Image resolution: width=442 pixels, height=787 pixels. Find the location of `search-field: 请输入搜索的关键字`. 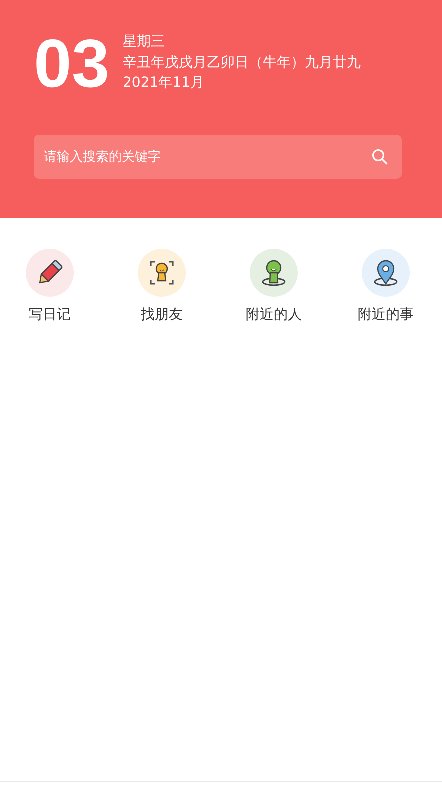

search-field: 请输入搜索的关键字 is located at coordinates (218, 157).